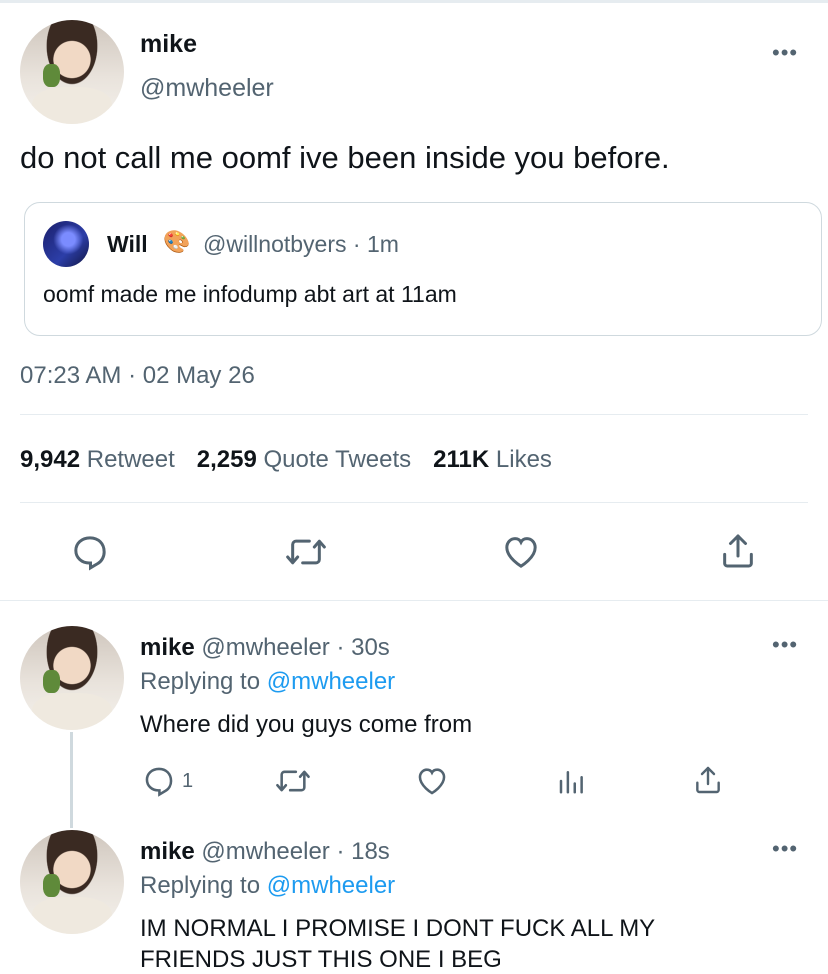 Image resolution: width=828 pixels, height=974 pixels. I want to click on reply-handle-time: @mwheeler · 18s, so click(295, 851).